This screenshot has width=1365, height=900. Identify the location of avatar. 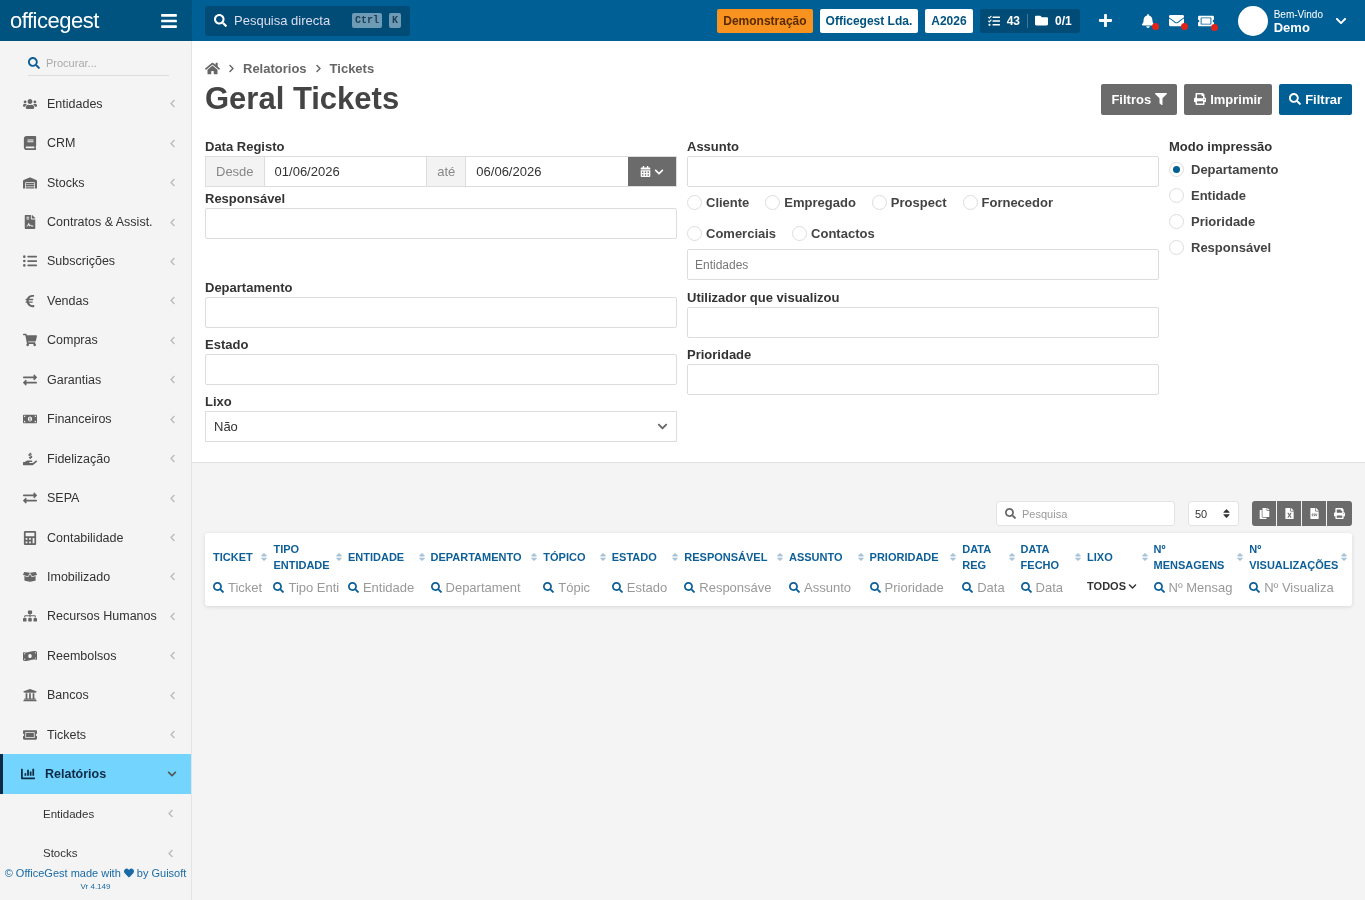
(1252, 20).